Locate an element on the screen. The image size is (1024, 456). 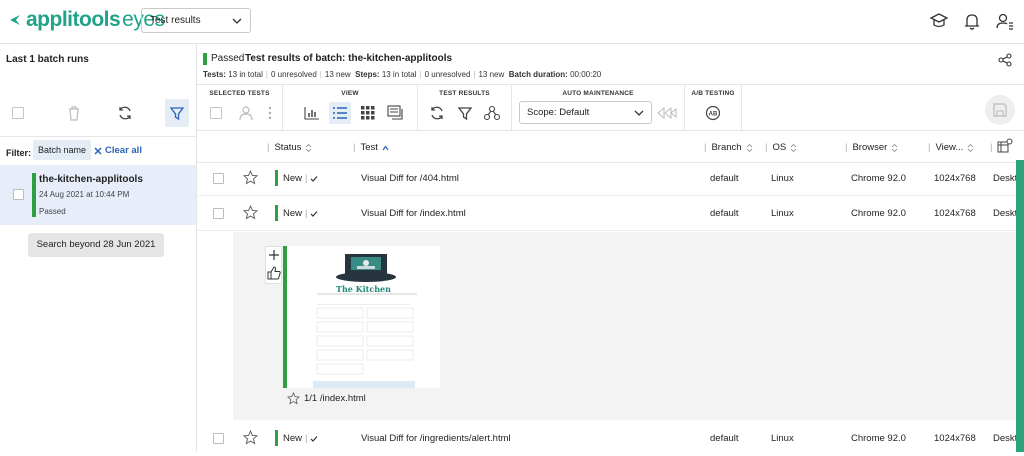
step-thumbnail: The Kitchen is located at coordinates (363, 317).